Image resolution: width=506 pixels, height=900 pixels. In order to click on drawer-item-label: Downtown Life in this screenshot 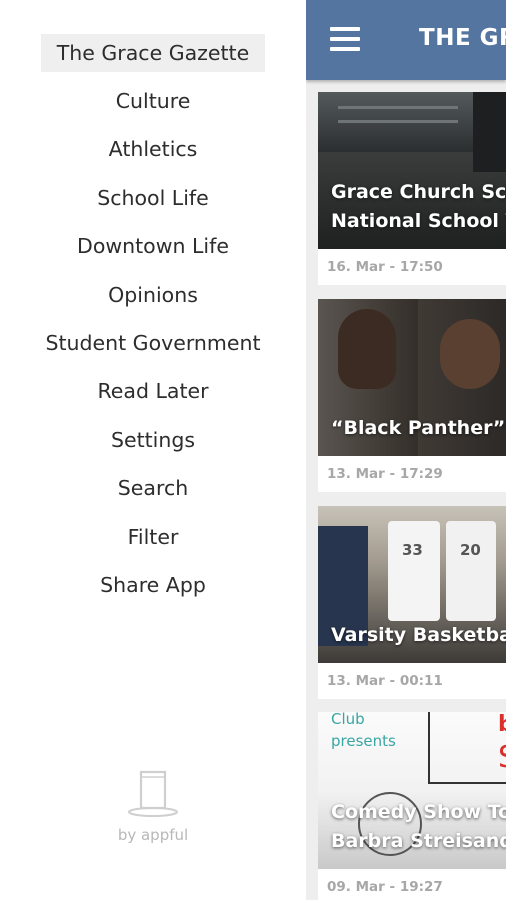, I will do `click(153, 246)`.